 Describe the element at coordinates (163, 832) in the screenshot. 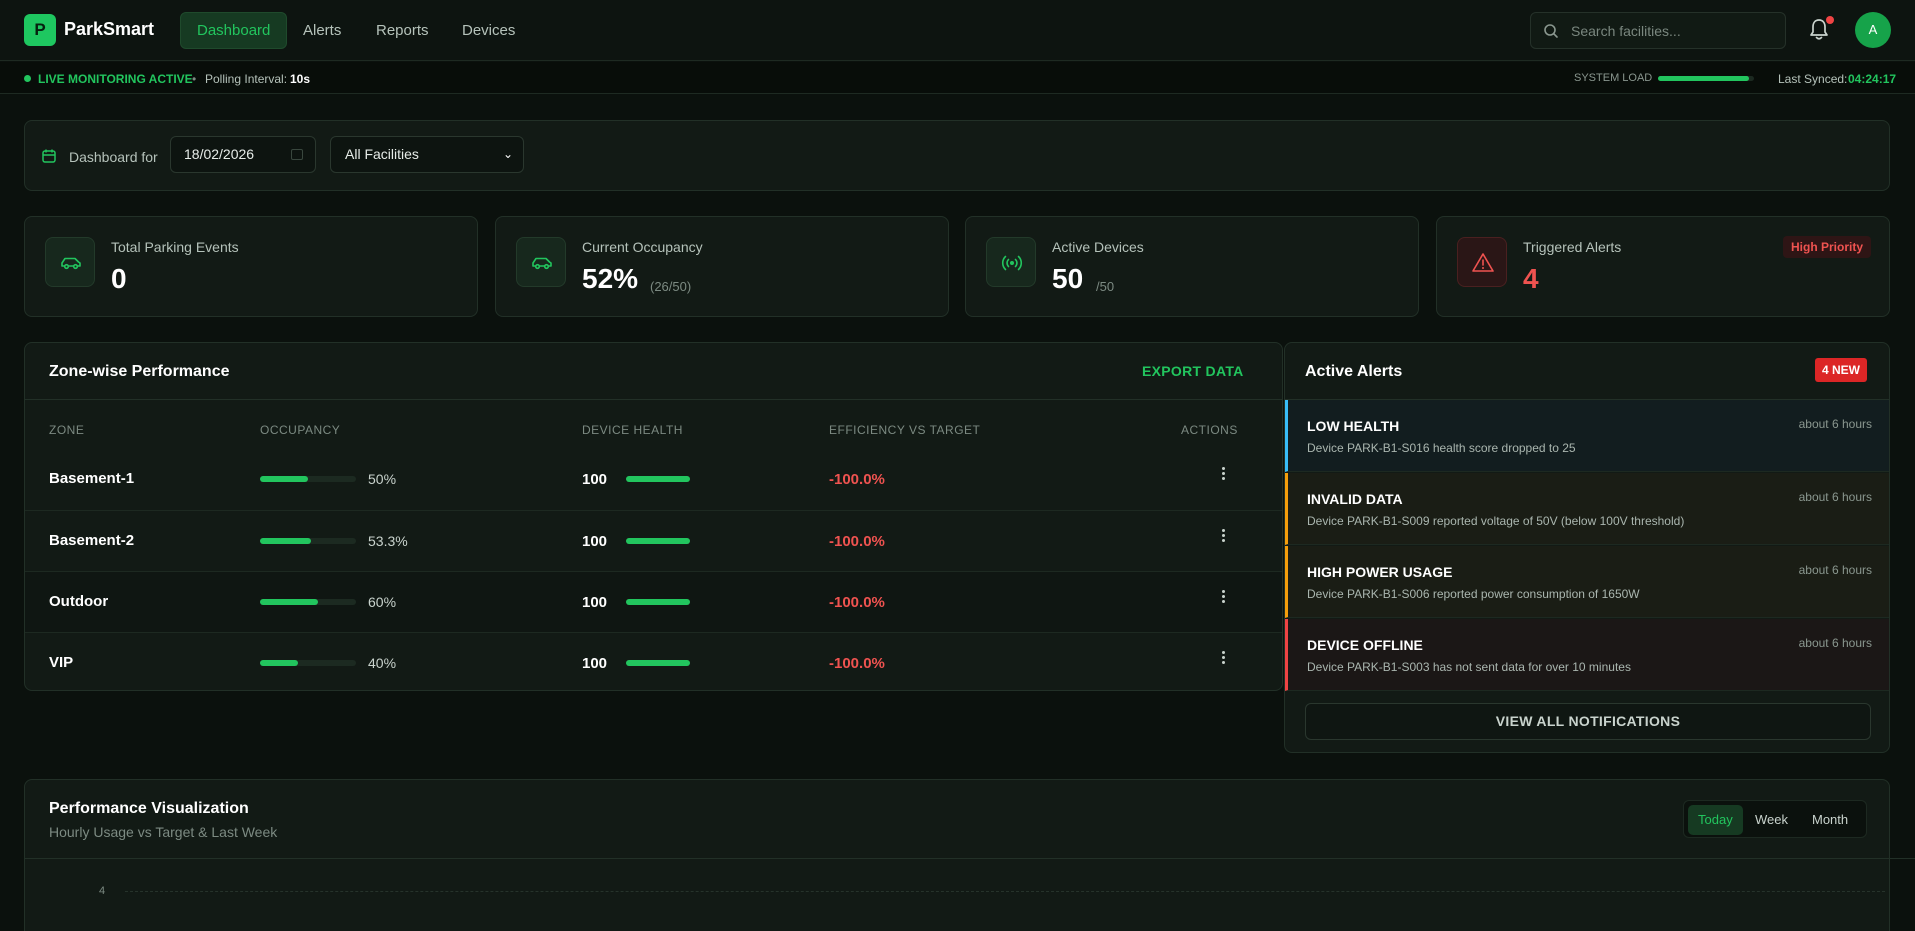

I see `performance-subtitle: Hourly Usage vs Target & Last Week` at that location.